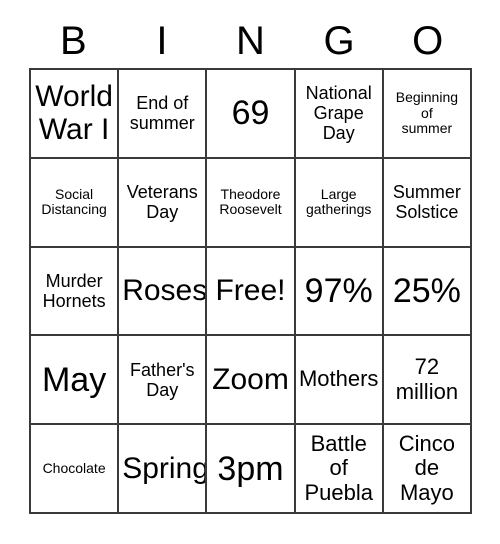  I want to click on bingo-cell-label: Veterans Day, so click(162, 202).